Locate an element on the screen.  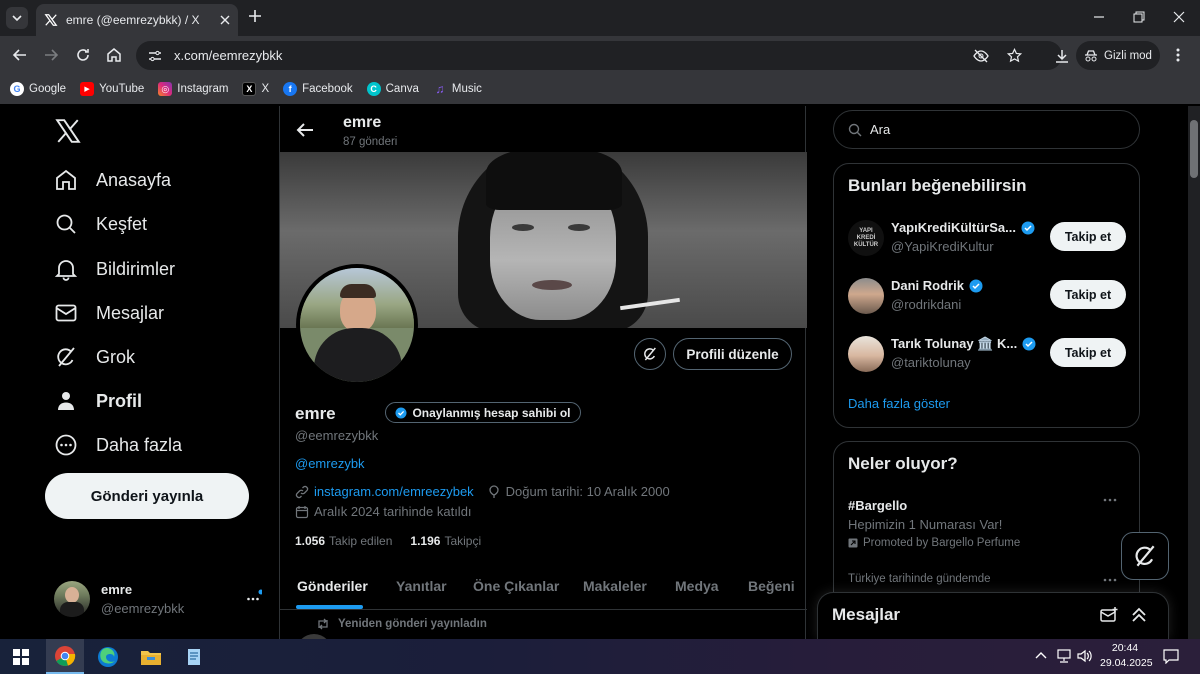
reload-button is located at coordinates (83, 55).